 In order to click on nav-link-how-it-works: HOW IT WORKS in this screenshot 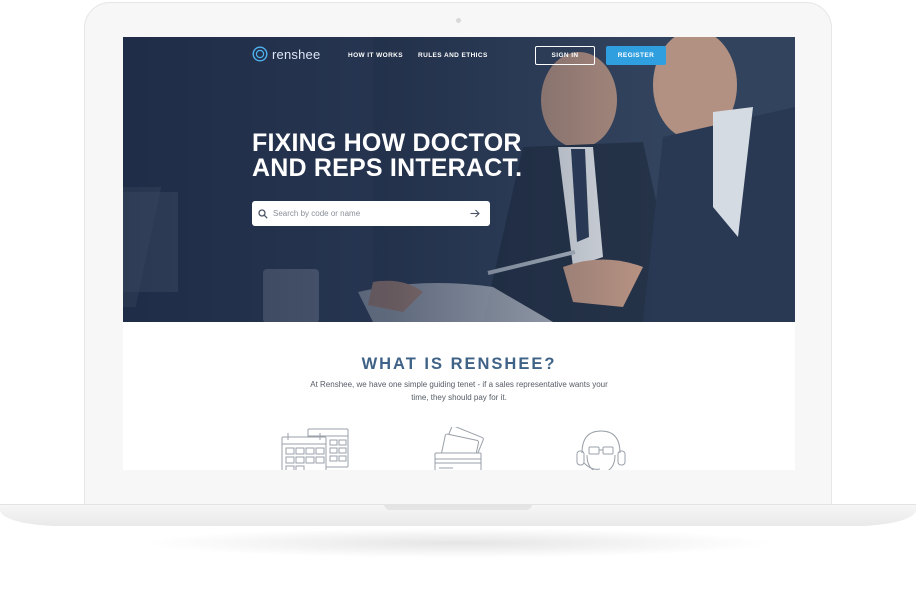, I will do `click(375, 55)`.